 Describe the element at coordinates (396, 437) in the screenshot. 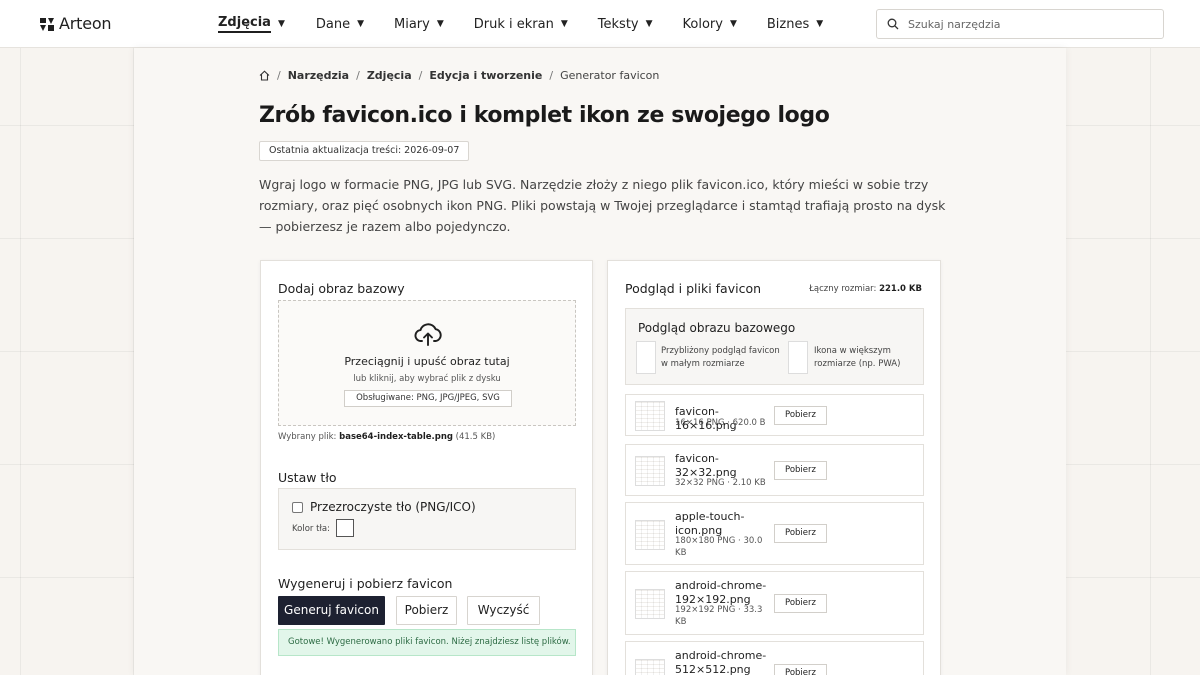

I see `selected-file-name: base64-index-table.png` at that location.